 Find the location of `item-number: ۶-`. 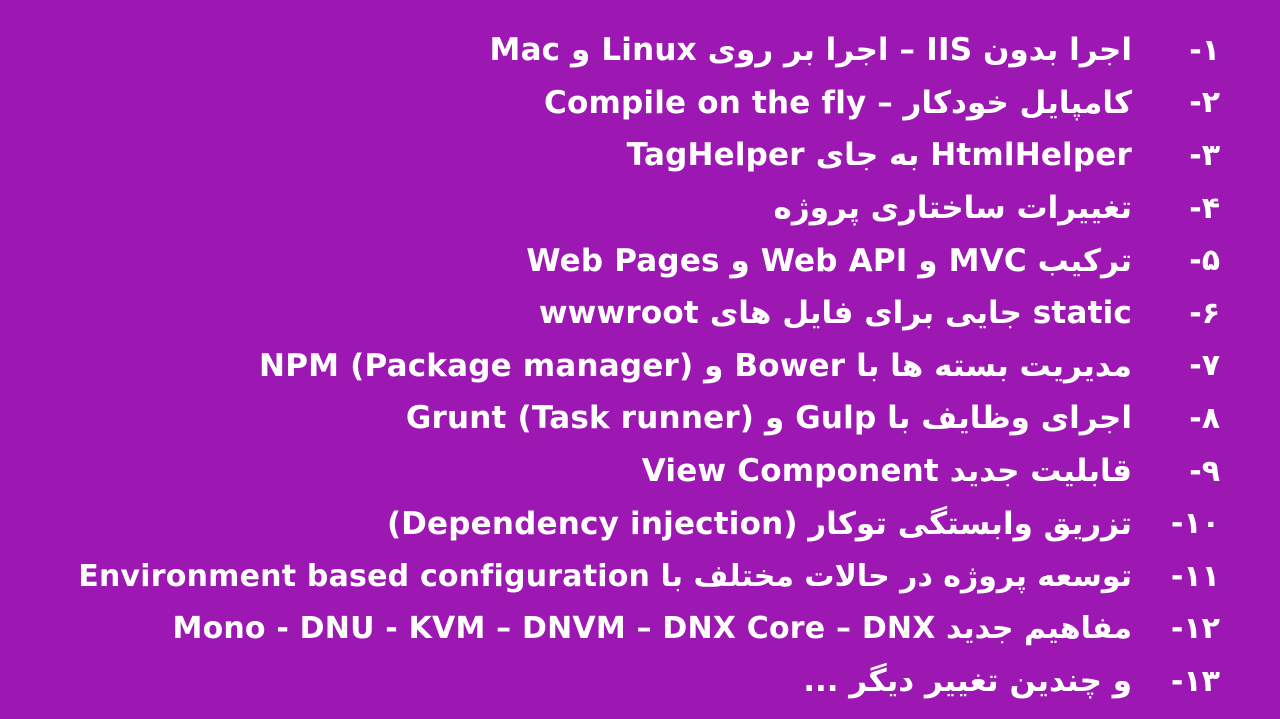

item-number: ۶- is located at coordinates (1204, 313).